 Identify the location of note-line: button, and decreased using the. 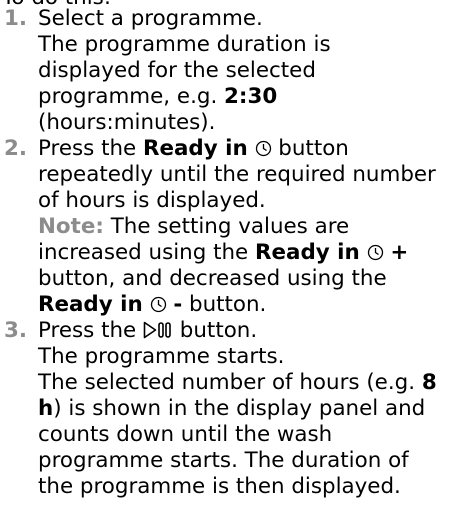
(212, 278).